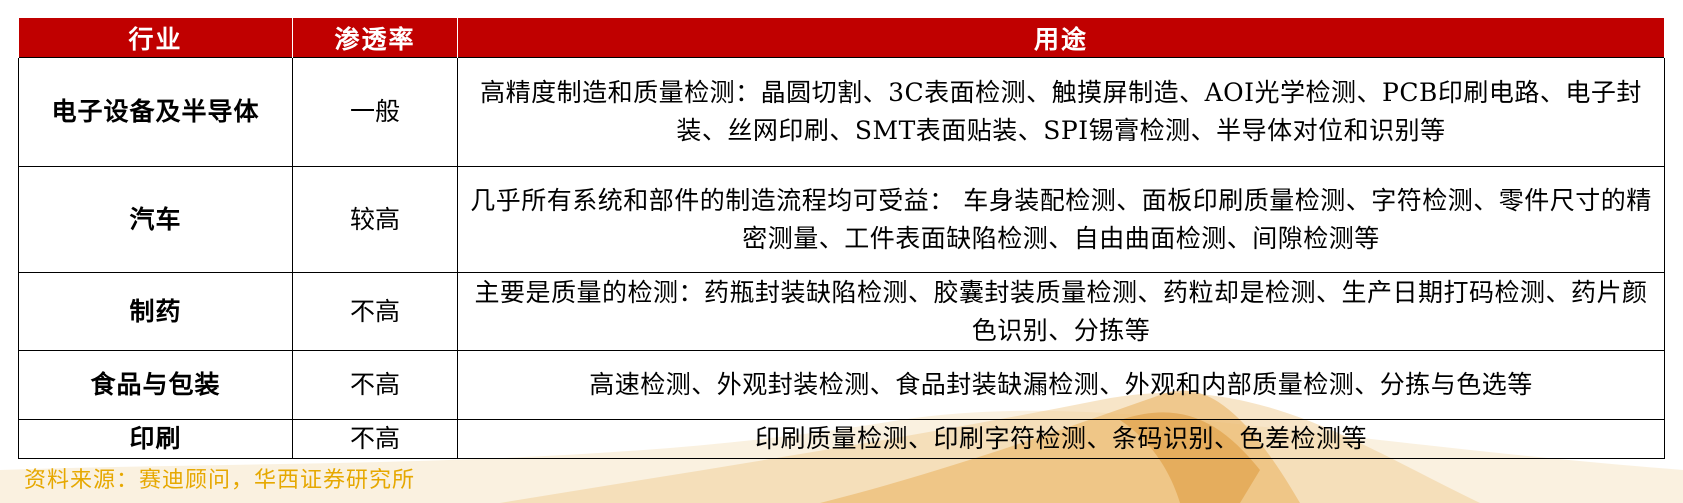  I want to click on industry-cell: 制药, so click(155, 311).